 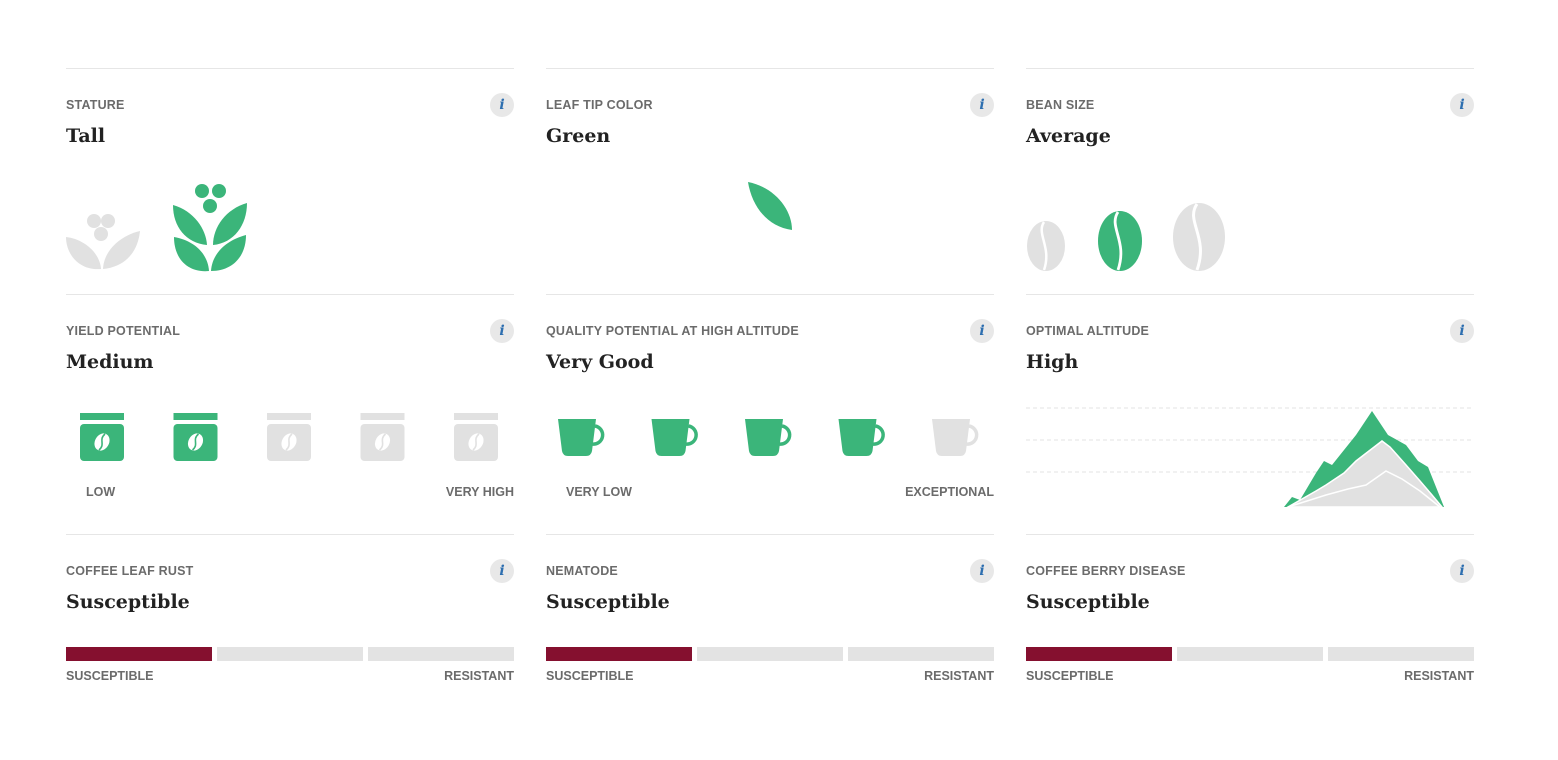 What do you see at coordinates (130, 571) in the screenshot?
I see `leaf-rust-label: COFFEE LEAF RUST` at bounding box center [130, 571].